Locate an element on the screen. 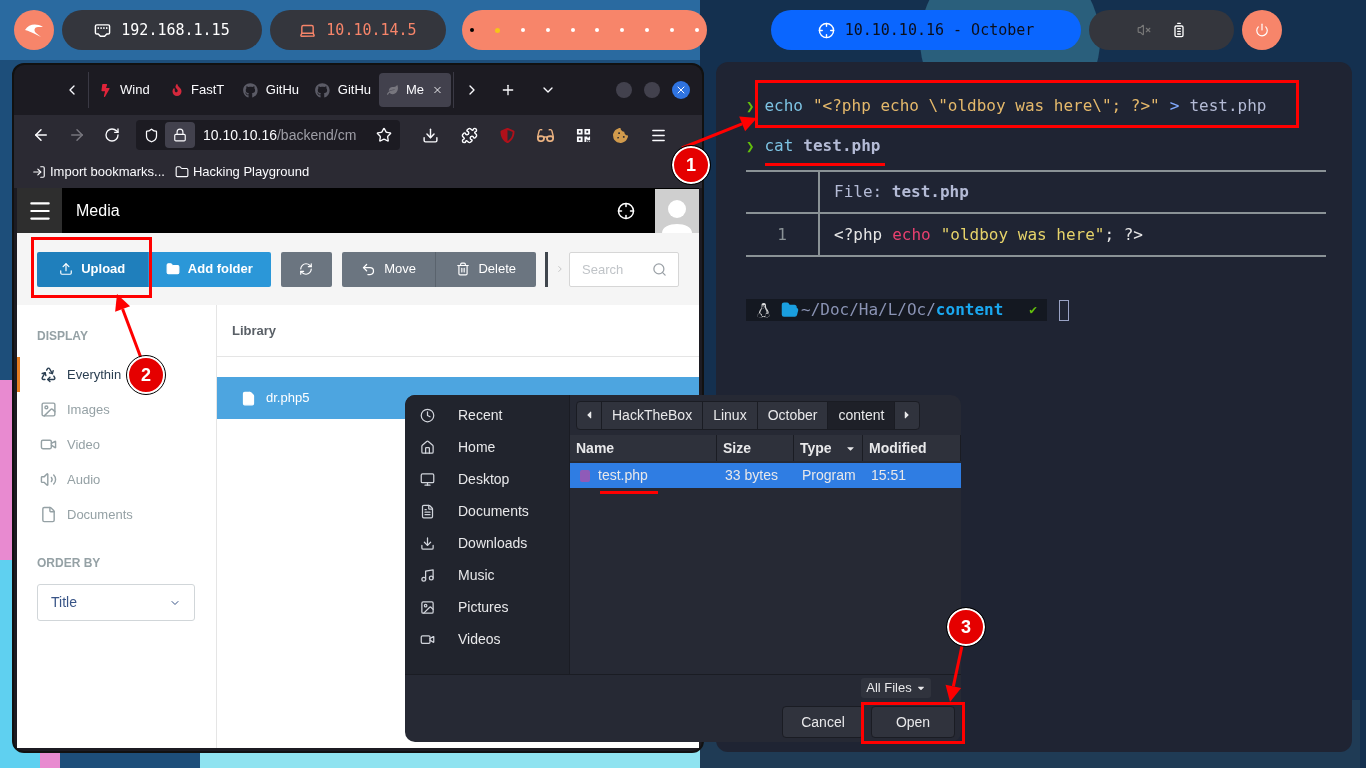 Image resolution: width=1366 pixels, height=768 pixels. upload-icon is located at coordinates (66, 269).